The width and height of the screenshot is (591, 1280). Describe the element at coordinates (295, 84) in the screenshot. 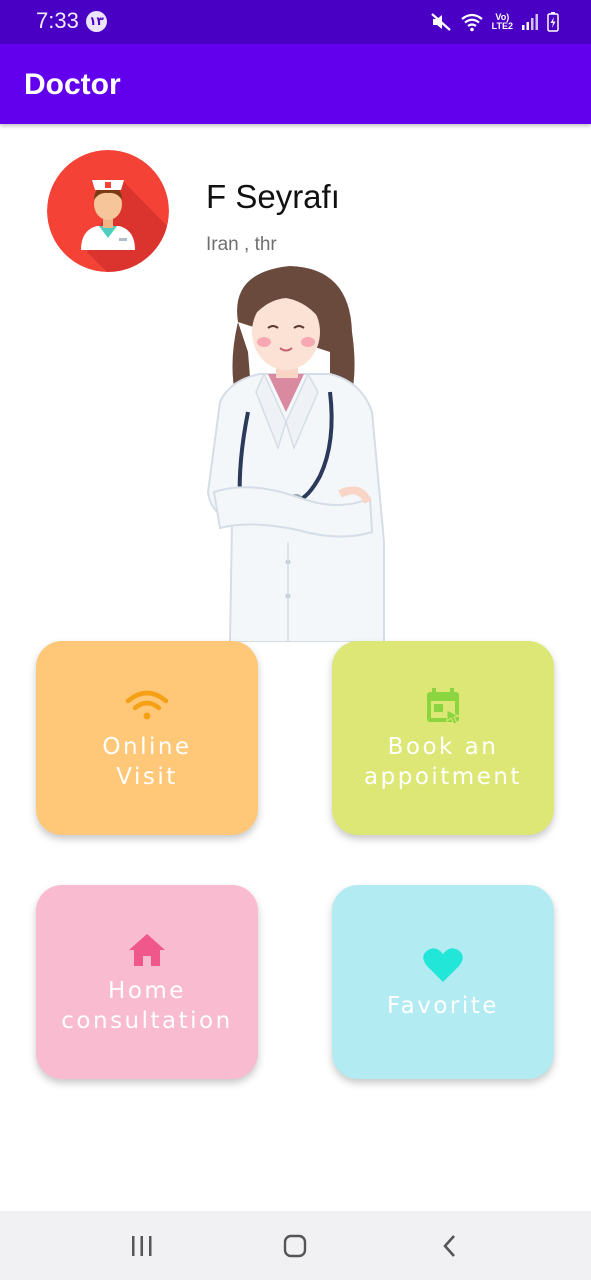

I see `app-bar: Doctor` at that location.